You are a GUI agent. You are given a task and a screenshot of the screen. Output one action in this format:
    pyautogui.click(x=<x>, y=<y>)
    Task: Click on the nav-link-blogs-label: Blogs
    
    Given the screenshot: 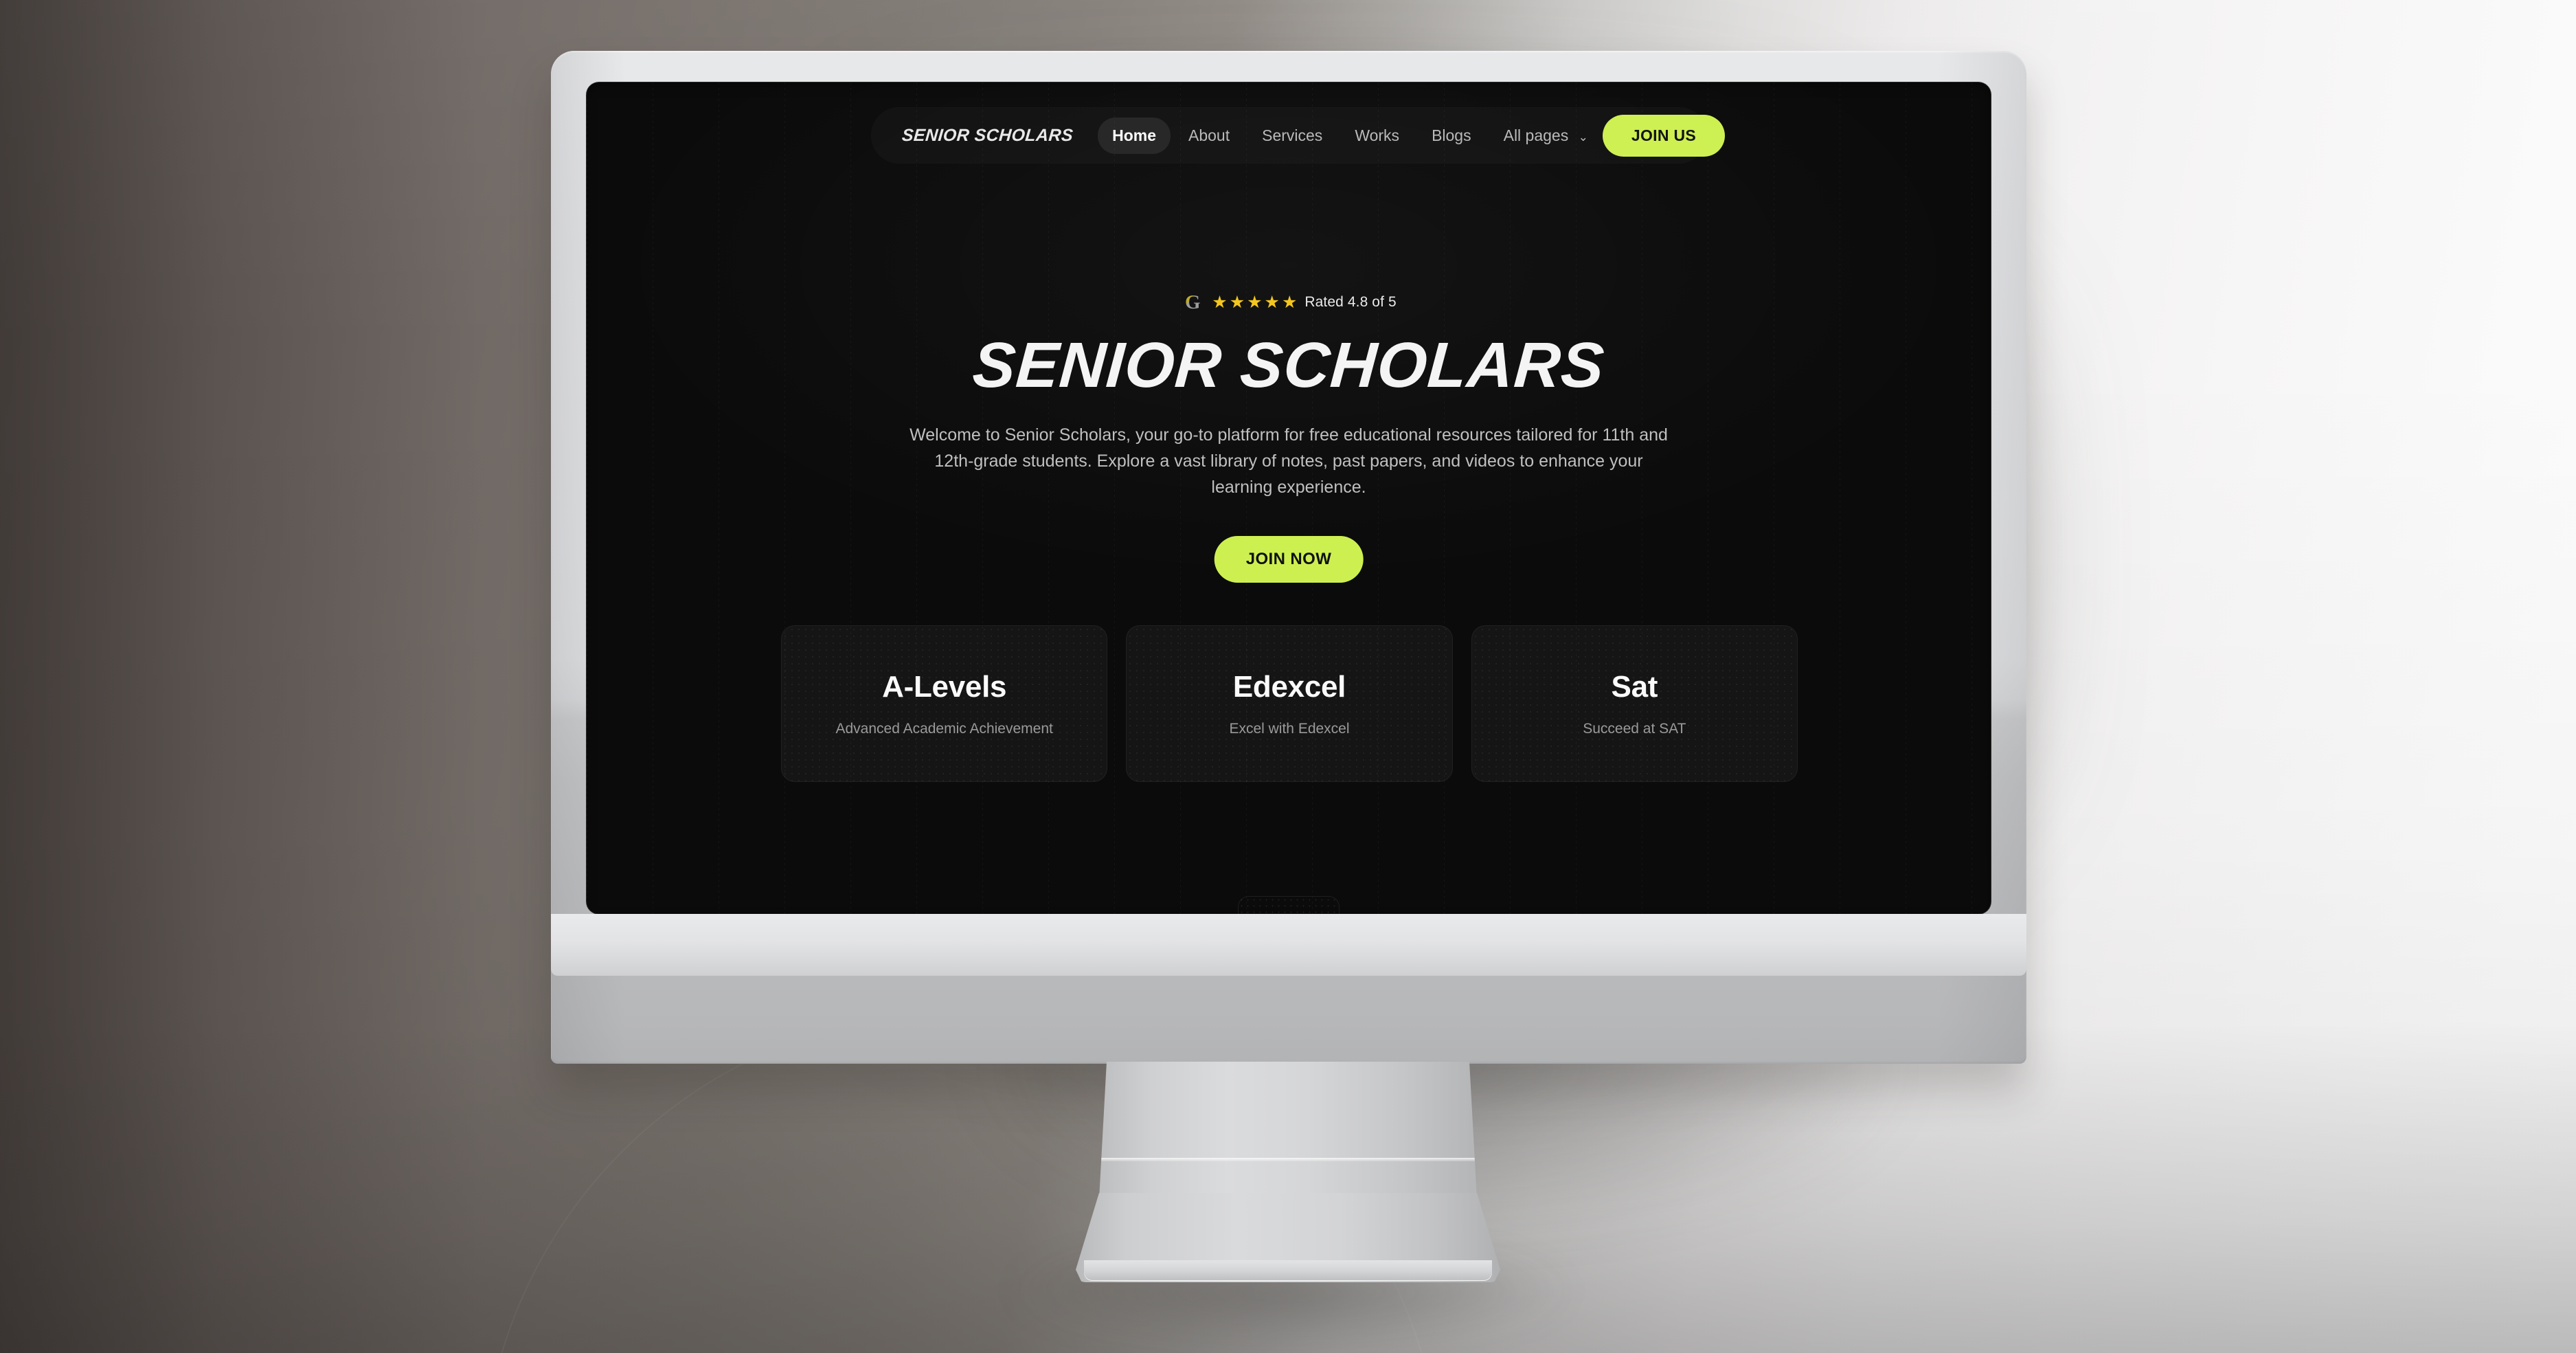 What is the action you would take?
    pyautogui.click(x=1451, y=135)
    